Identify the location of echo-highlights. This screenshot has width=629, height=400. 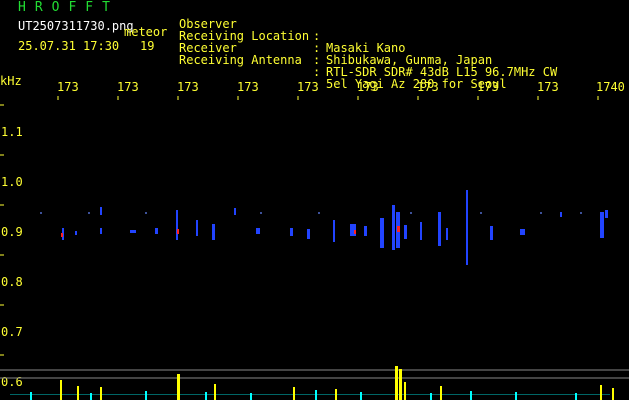
(230, 231).